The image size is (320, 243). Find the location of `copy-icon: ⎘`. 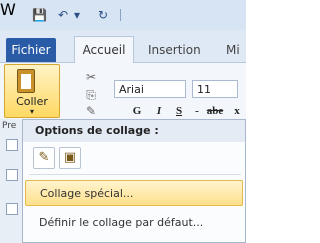

copy-icon: ⎘ is located at coordinates (91, 95).